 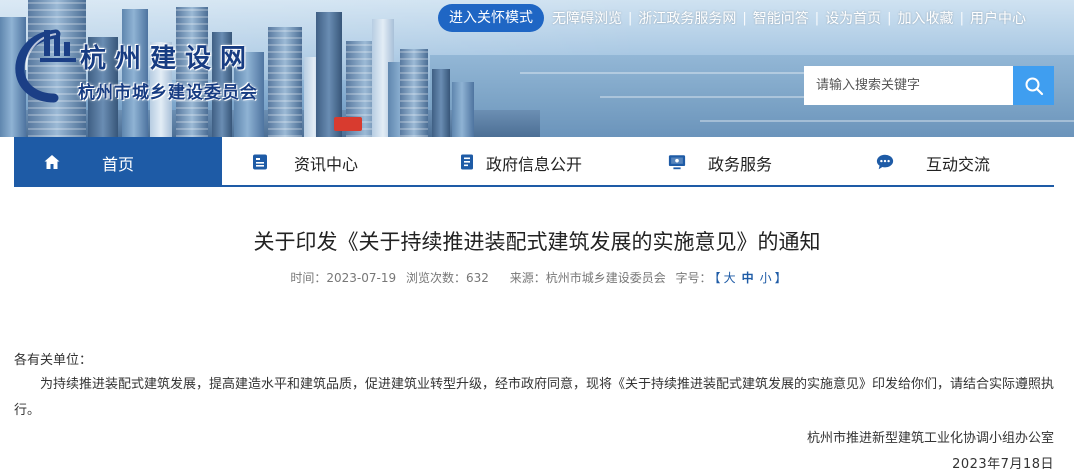 What do you see at coordinates (586, 18) in the screenshot?
I see `accessibility-link: 无障碍浏览` at bounding box center [586, 18].